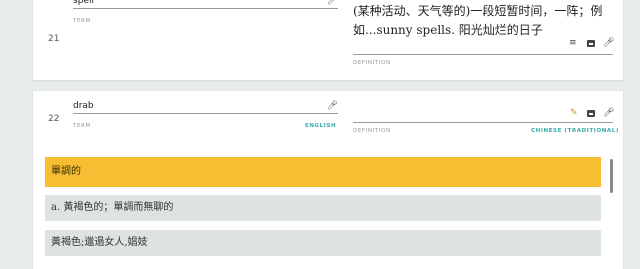 This screenshot has height=269, width=640. Describe the element at coordinates (323, 208) in the screenshot. I see `suggestion-item: a. 黃褐色的；單調而無聊的` at that location.